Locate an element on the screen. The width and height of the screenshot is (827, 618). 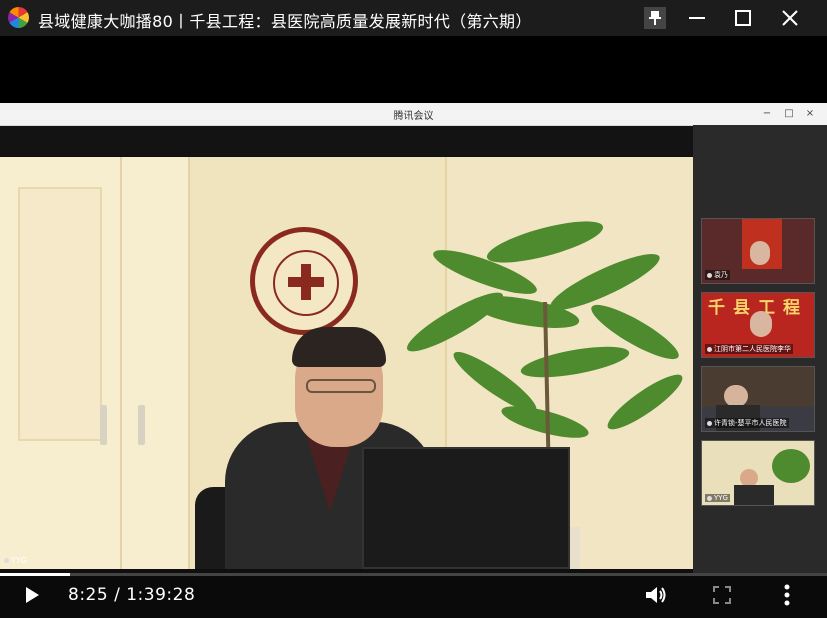
speaker-label: YYG is located at coordinates (15, 560).